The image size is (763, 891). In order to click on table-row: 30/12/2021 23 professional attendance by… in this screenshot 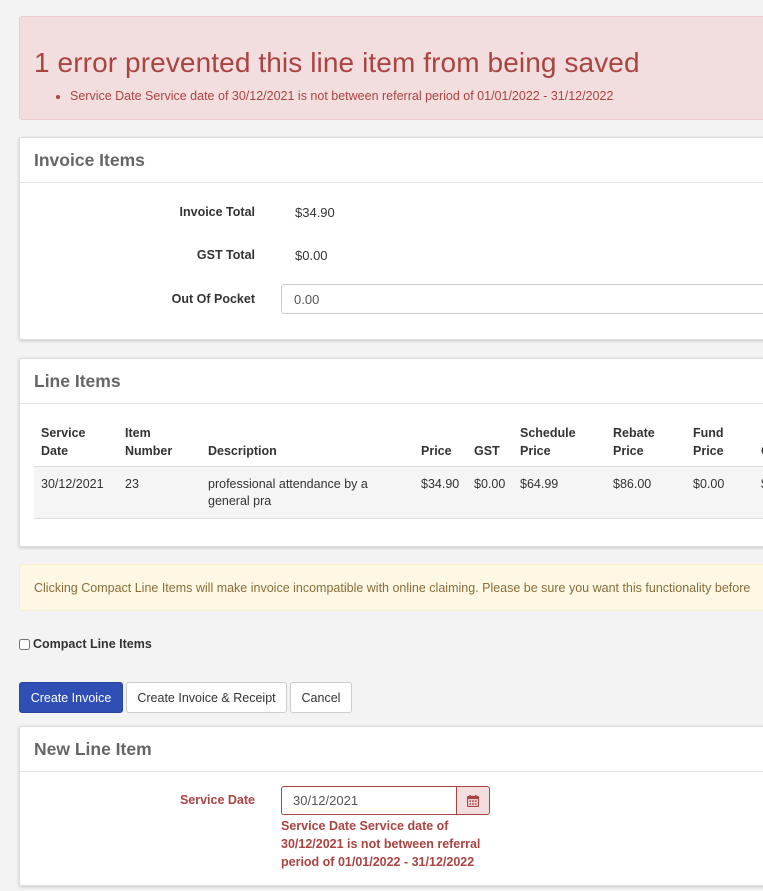, I will do `click(398, 492)`.